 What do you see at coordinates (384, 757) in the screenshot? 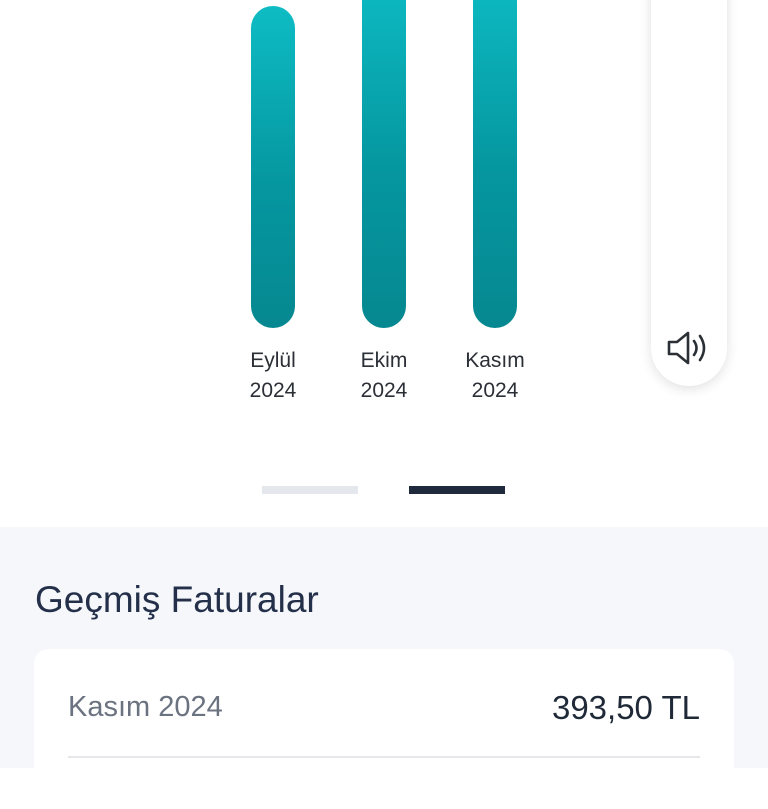
I see `divider` at bounding box center [384, 757].